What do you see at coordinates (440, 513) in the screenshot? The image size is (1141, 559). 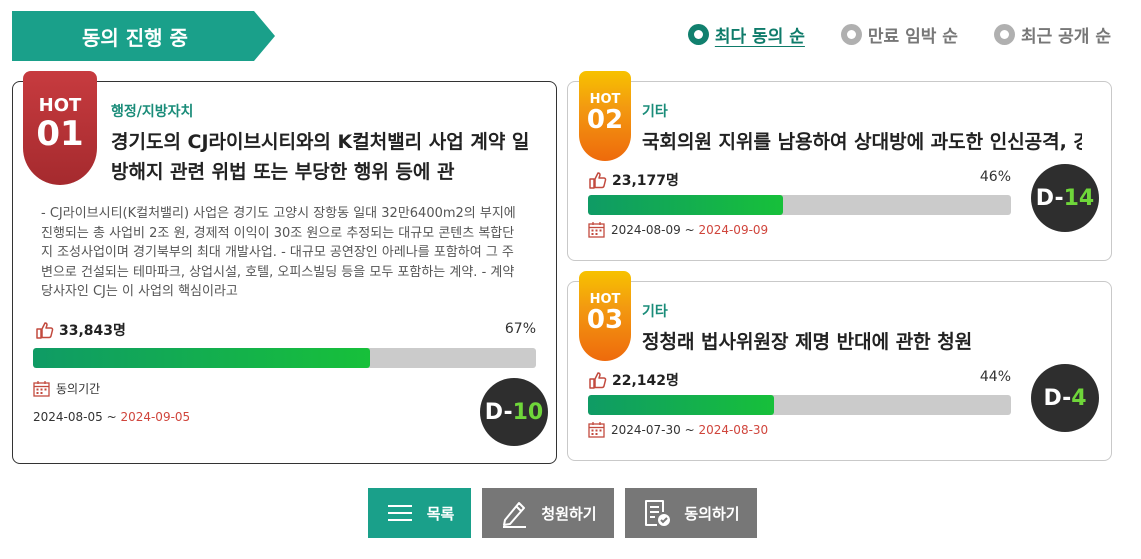 I see `list-button-label: 목록` at bounding box center [440, 513].